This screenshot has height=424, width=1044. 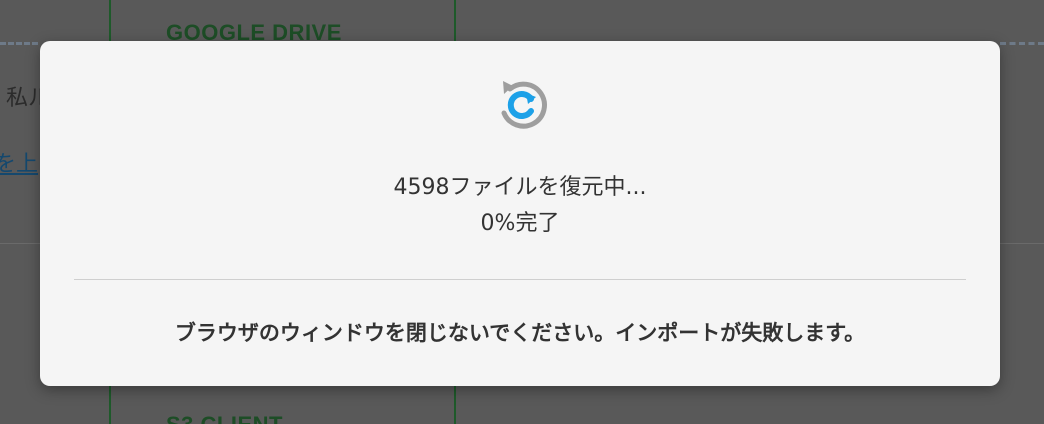 I want to click on refresh-spinner-icon, so click(x=524, y=105).